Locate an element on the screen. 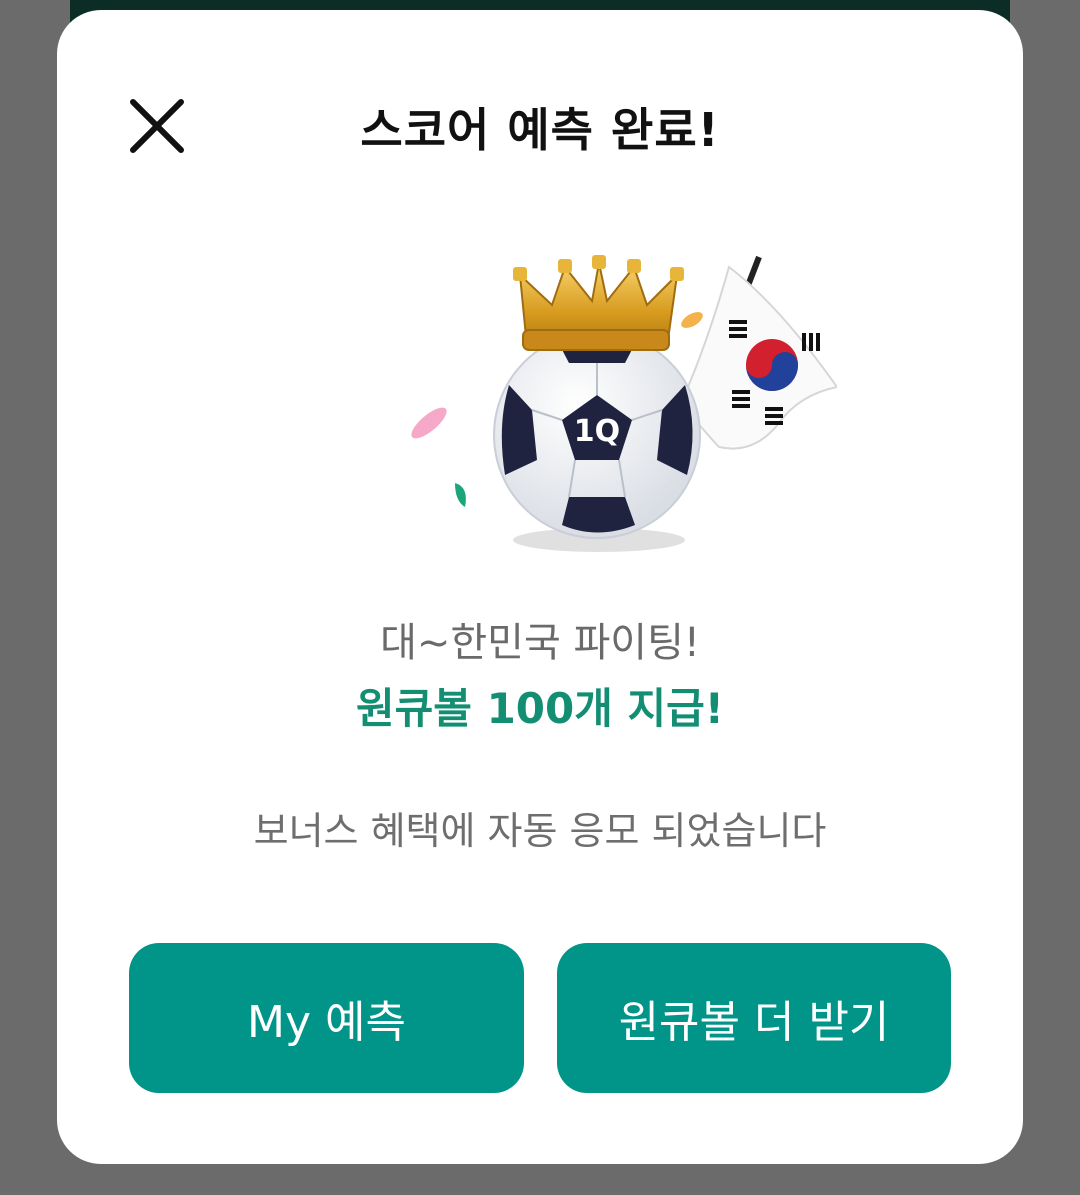  korean-flag-icon is located at coordinates (758, 357).